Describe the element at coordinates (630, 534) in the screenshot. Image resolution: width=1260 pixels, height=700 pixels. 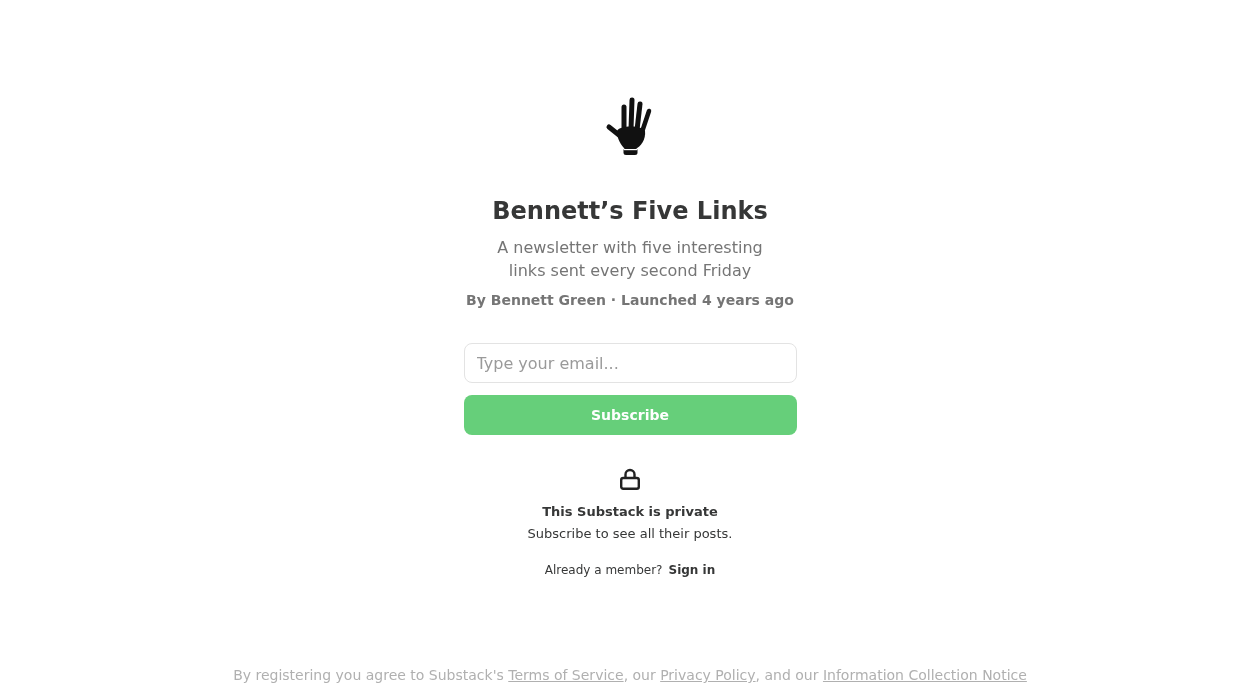
I see `private-text: Subscribe to see all their posts.` at that location.